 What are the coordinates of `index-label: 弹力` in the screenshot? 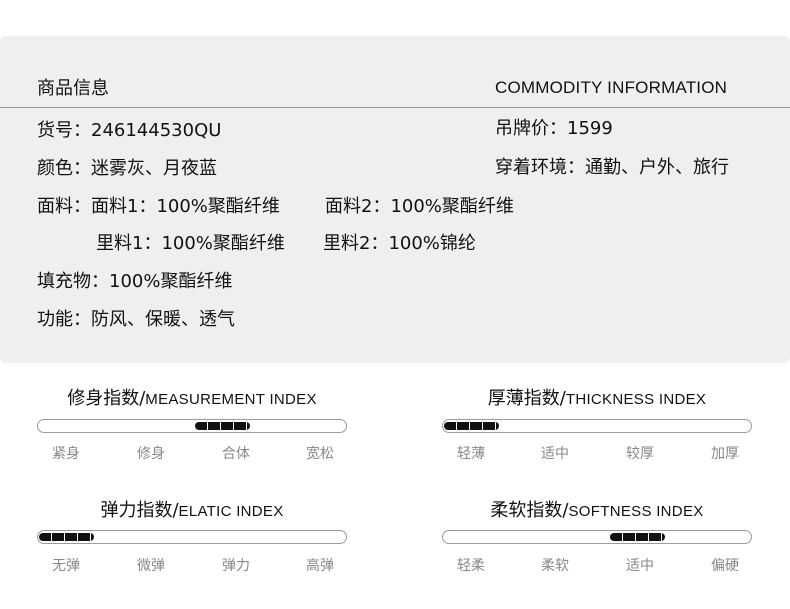 It's located at (236, 566).